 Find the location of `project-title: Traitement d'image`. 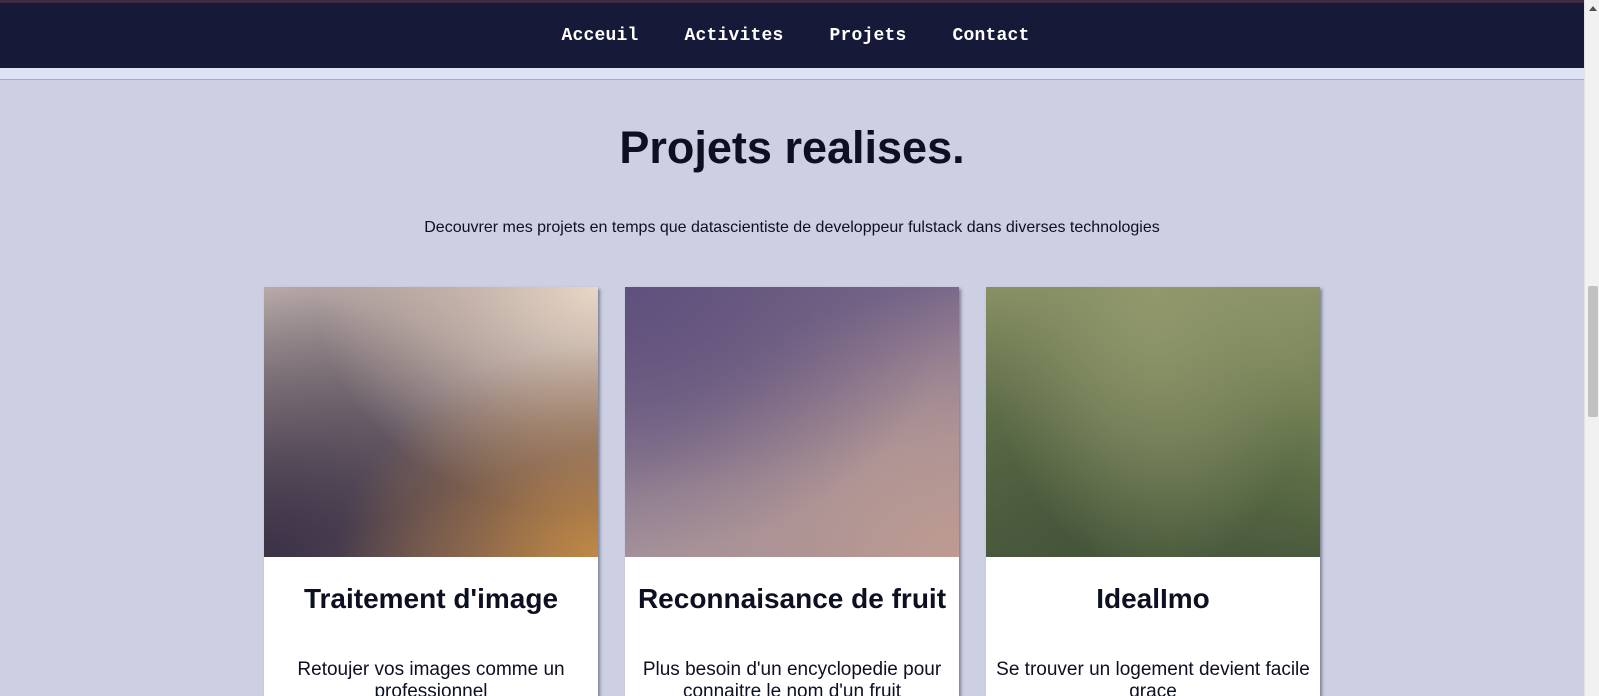

project-title: Traitement d'image is located at coordinates (431, 598).